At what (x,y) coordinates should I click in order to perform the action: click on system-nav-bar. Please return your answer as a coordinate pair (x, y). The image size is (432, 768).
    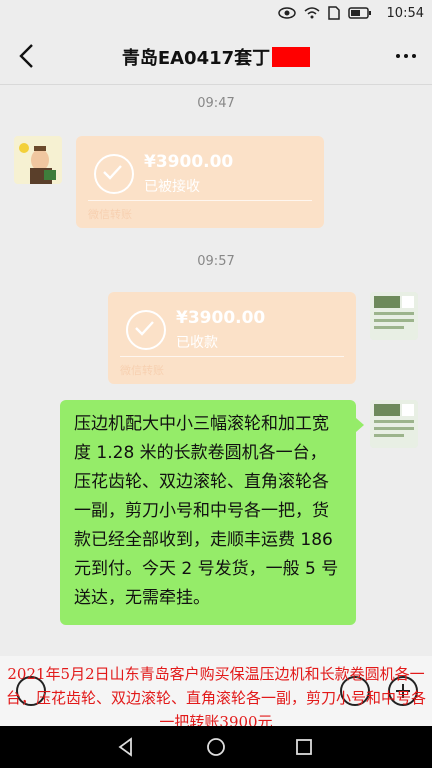
    Looking at the image, I should click on (216, 747).